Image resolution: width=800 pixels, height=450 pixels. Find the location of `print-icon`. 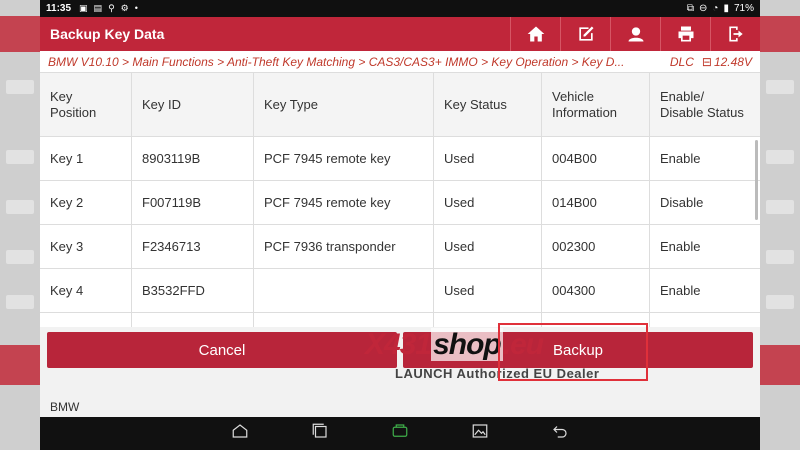

print-icon is located at coordinates (685, 34).